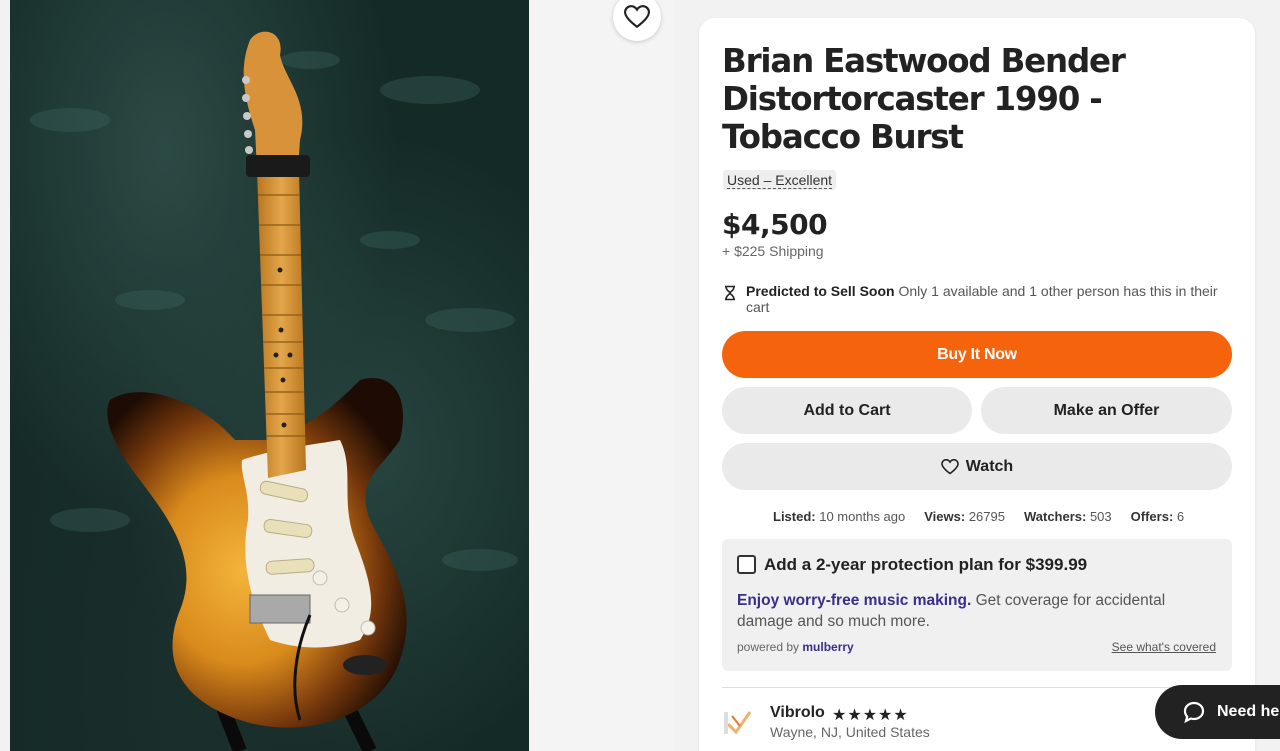 The image size is (1280, 751). I want to click on condition-badge: Used – Excellent, so click(780, 180).